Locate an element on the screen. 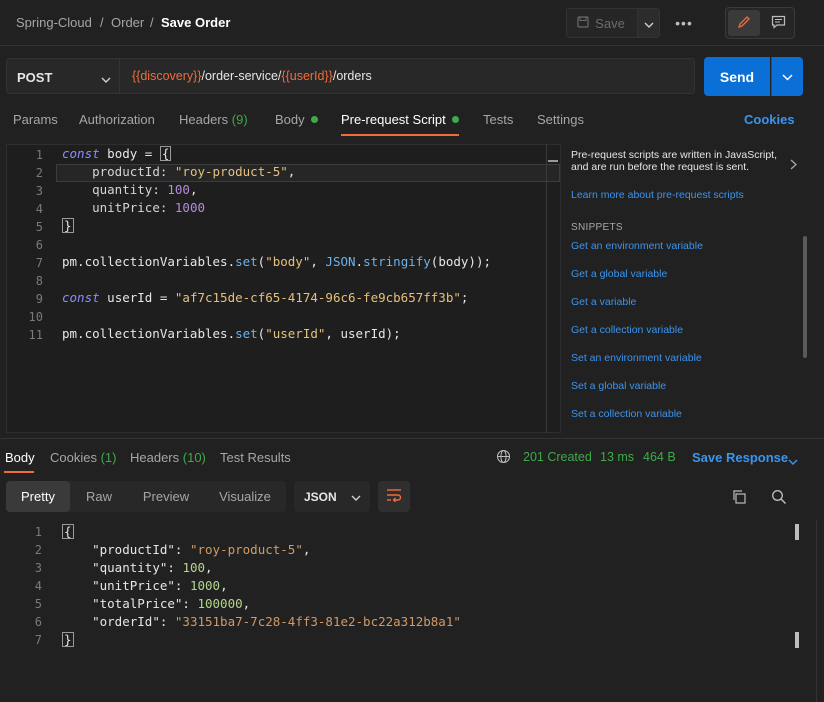 The height and width of the screenshot is (702, 824). chevron-right-icon is located at coordinates (793, 165).